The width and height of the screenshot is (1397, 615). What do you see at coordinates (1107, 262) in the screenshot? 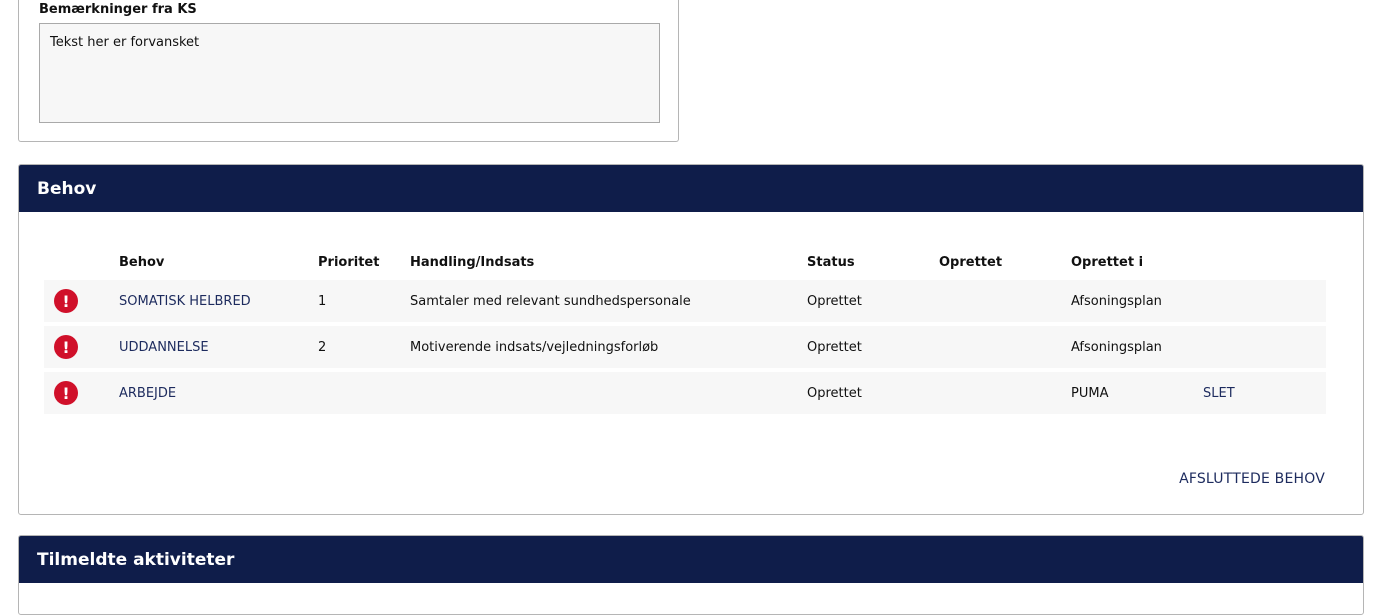
I see `column-header-oprettet-i: Oprettet i` at bounding box center [1107, 262].